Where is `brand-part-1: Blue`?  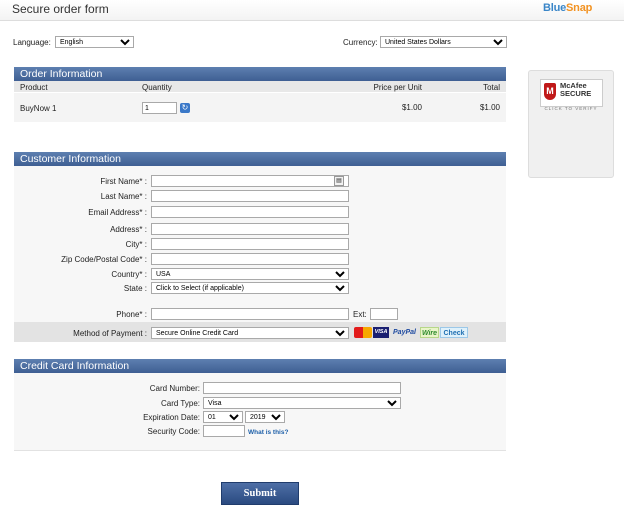
brand-part-1: Blue is located at coordinates (555, 8).